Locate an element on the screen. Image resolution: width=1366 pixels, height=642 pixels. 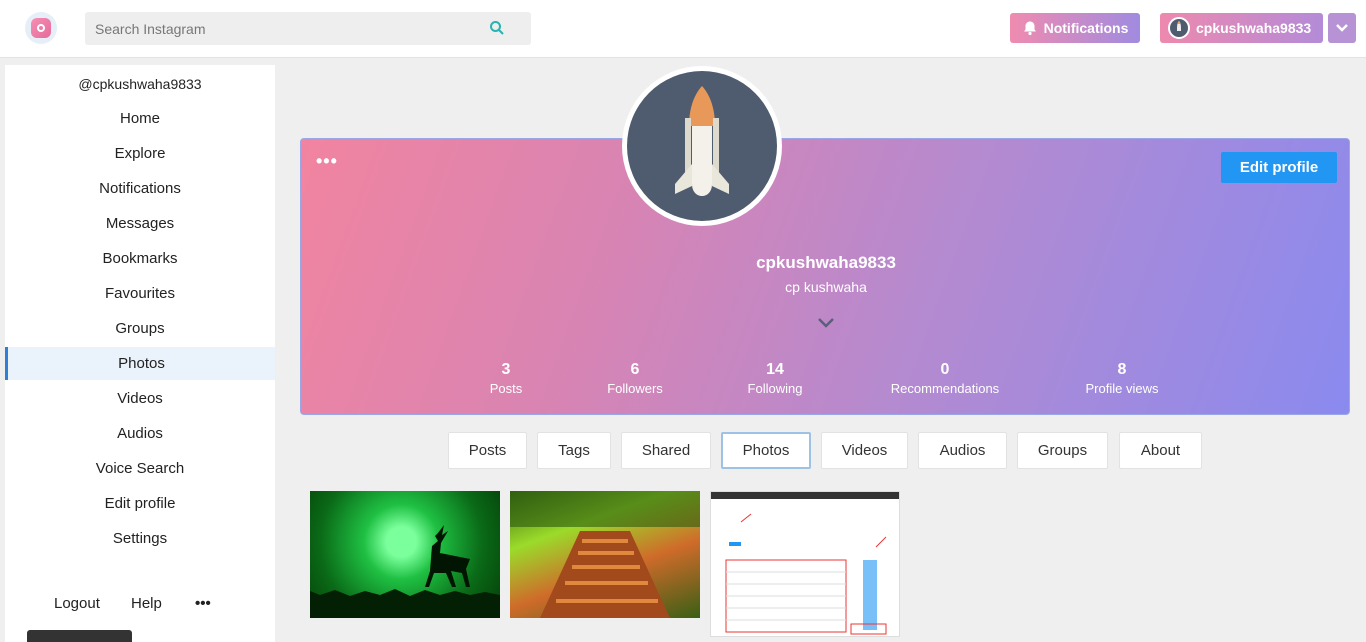
sidebar-item-photos: Photos is located at coordinates (140, 363).